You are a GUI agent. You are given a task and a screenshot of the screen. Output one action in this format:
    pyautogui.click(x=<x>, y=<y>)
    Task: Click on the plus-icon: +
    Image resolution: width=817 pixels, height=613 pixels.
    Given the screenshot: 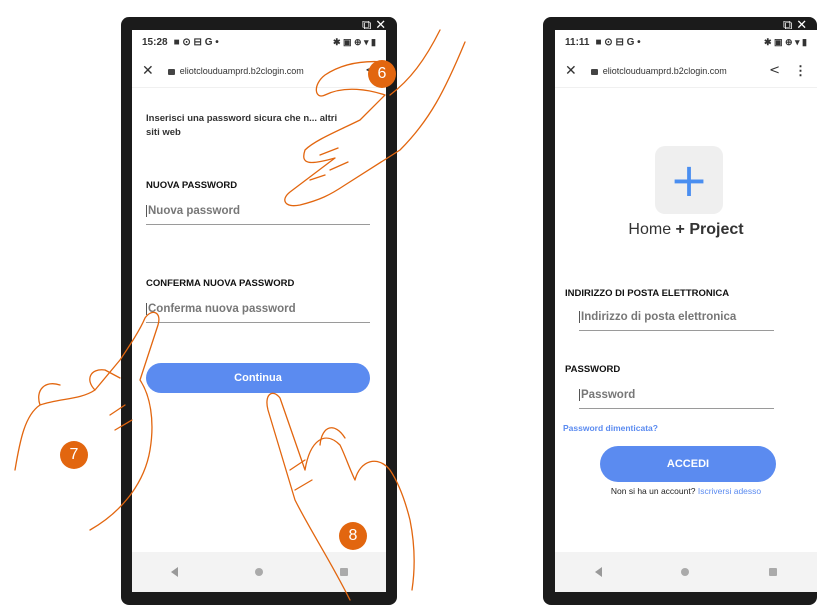 What is the action you would take?
    pyautogui.click(x=689, y=180)
    